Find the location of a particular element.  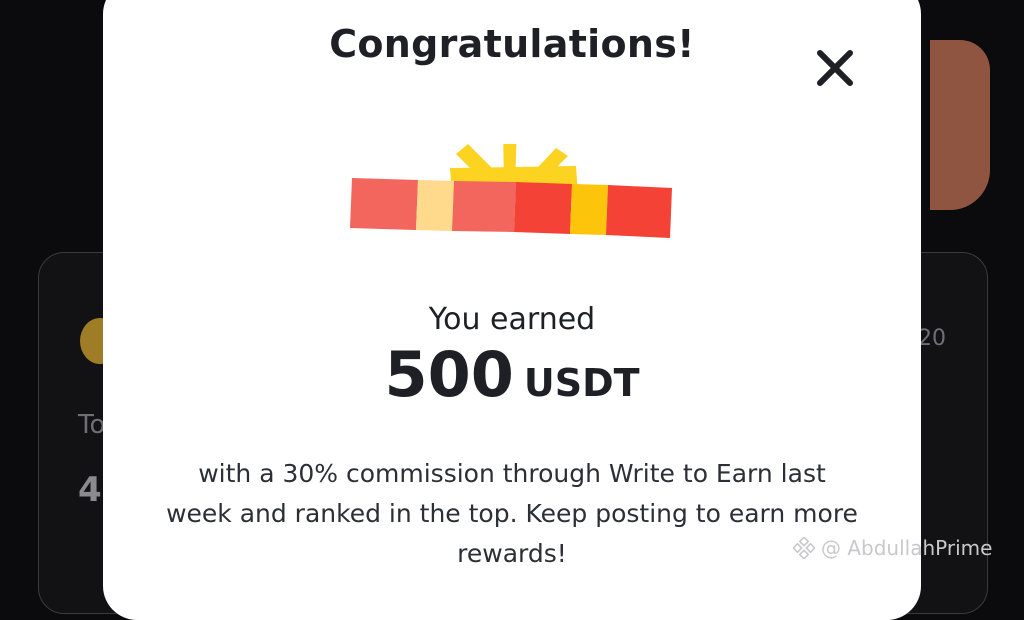

background-number: 20 is located at coordinates (932, 338).